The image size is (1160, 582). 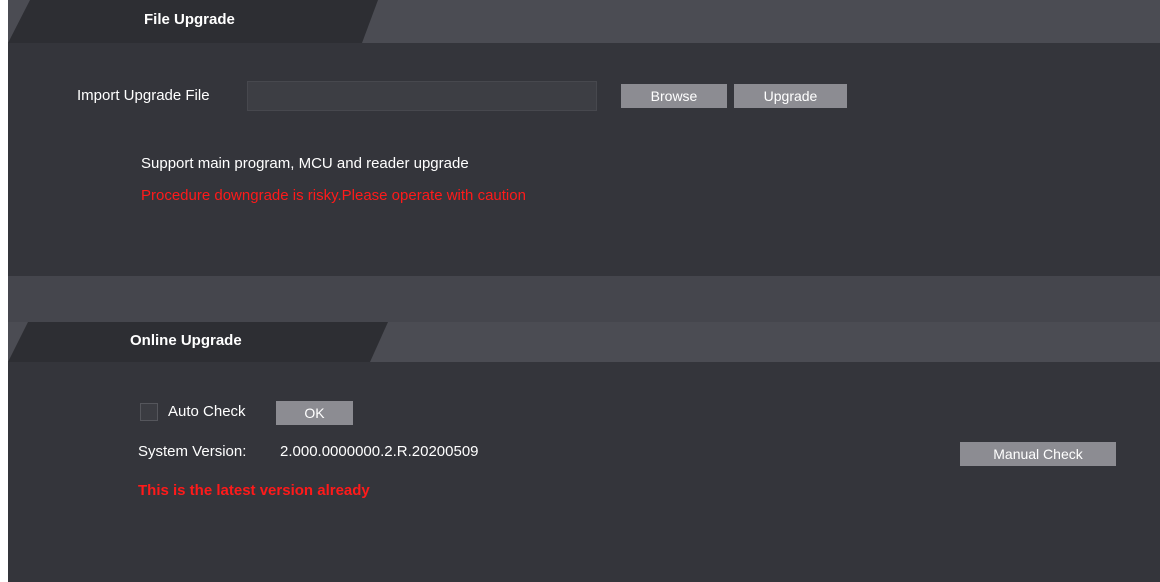 I want to click on system-version-label: System Version:, so click(x=192, y=451).